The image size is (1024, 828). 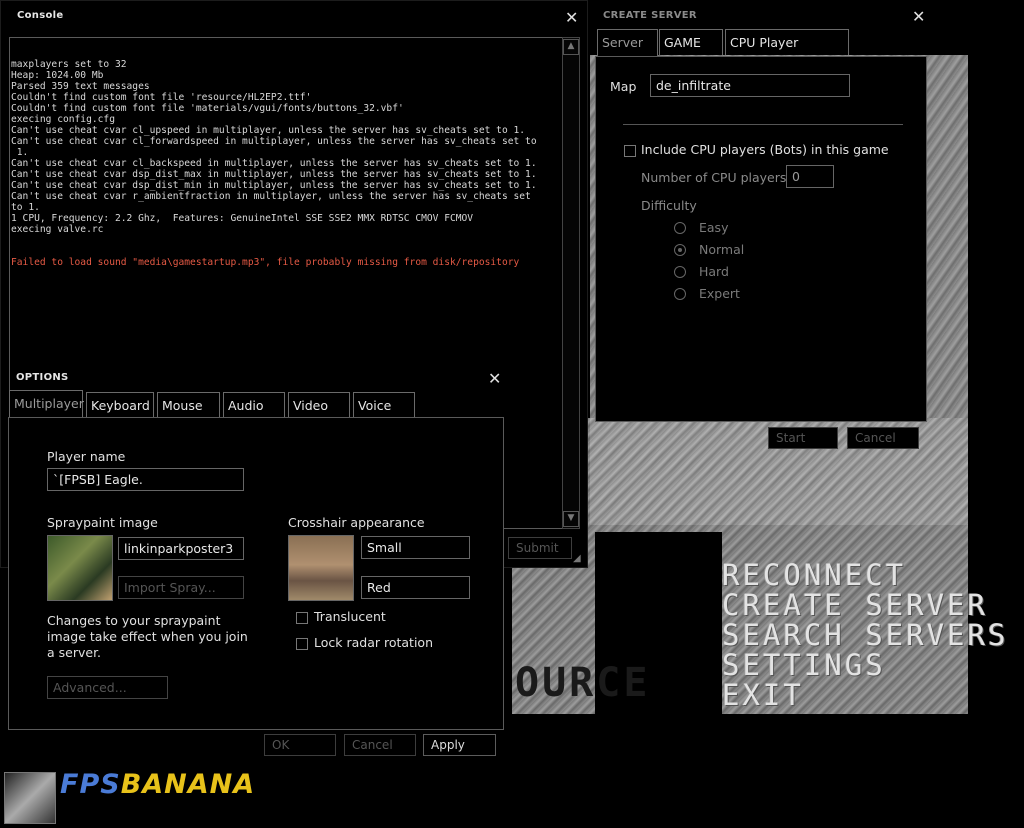 What do you see at coordinates (578, 559) in the screenshot?
I see `resize-grip-icon: ◢` at bounding box center [578, 559].